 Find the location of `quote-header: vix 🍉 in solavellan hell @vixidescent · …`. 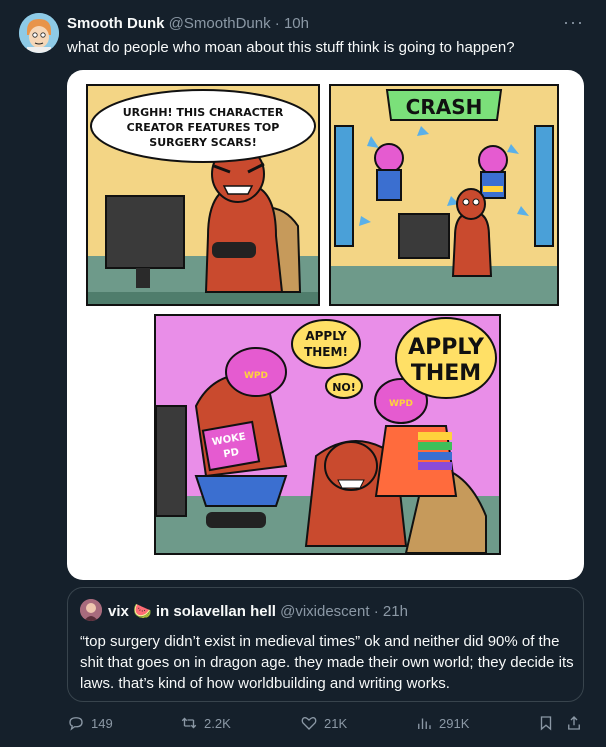

quote-header: vix 🍉 in solavellan hell @vixidescent · … is located at coordinates (258, 611).